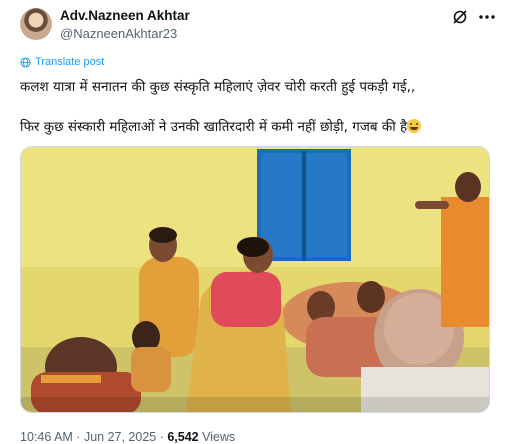 The height and width of the screenshot is (444, 510). What do you see at coordinates (183, 437) in the screenshot?
I see `views-count: 6,542` at bounding box center [183, 437].